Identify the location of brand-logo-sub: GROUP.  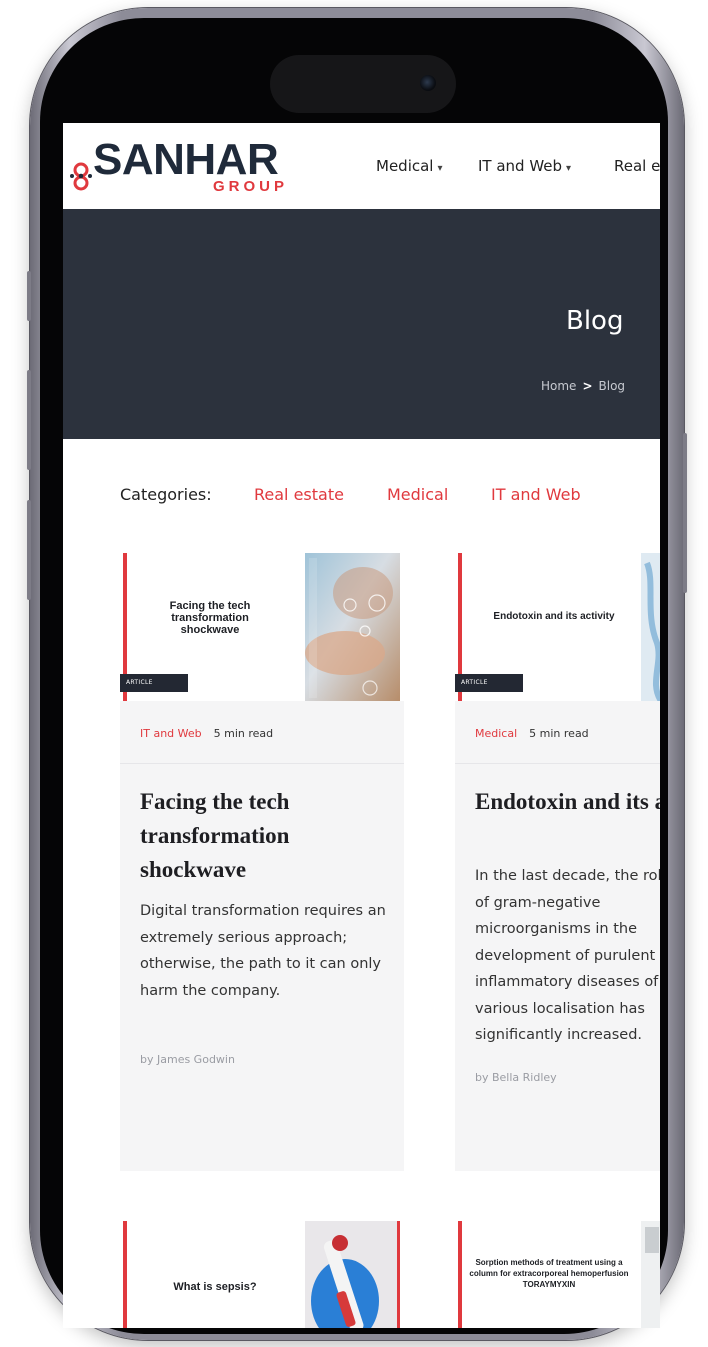
(251, 186).